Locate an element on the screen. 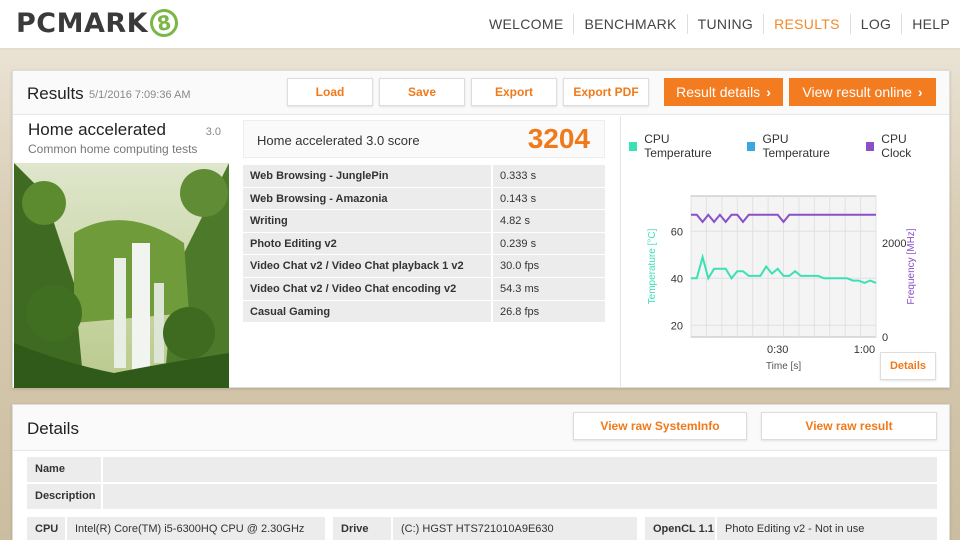 The height and width of the screenshot is (540, 960). subtest-value: 30.0 fps is located at coordinates (549, 266).